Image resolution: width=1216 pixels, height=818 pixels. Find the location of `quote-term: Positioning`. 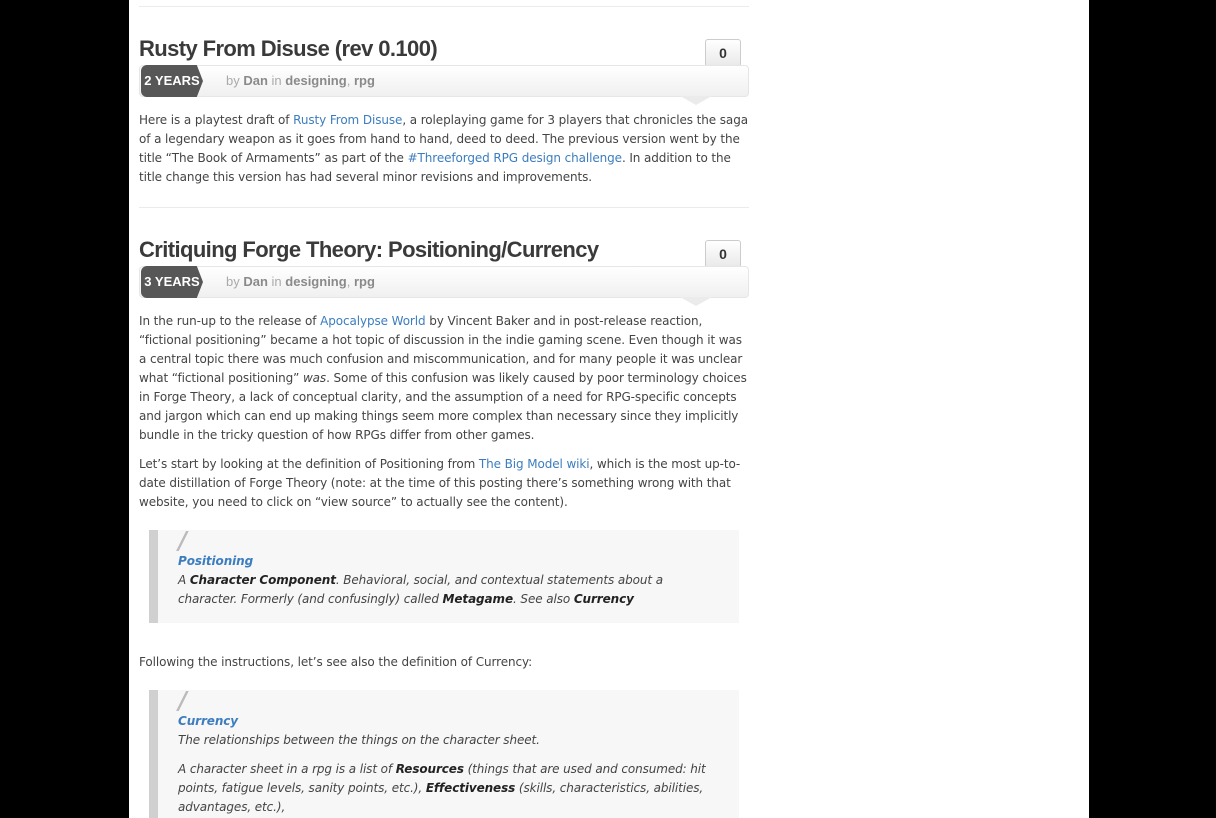

quote-term: Positioning is located at coordinates (448, 561).